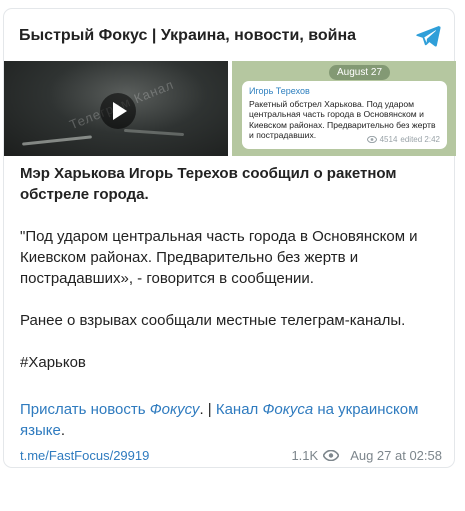 The image size is (465, 511). Describe the element at coordinates (396, 455) in the screenshot. I see `post-date: Aug 27 at 02:58` at that location.